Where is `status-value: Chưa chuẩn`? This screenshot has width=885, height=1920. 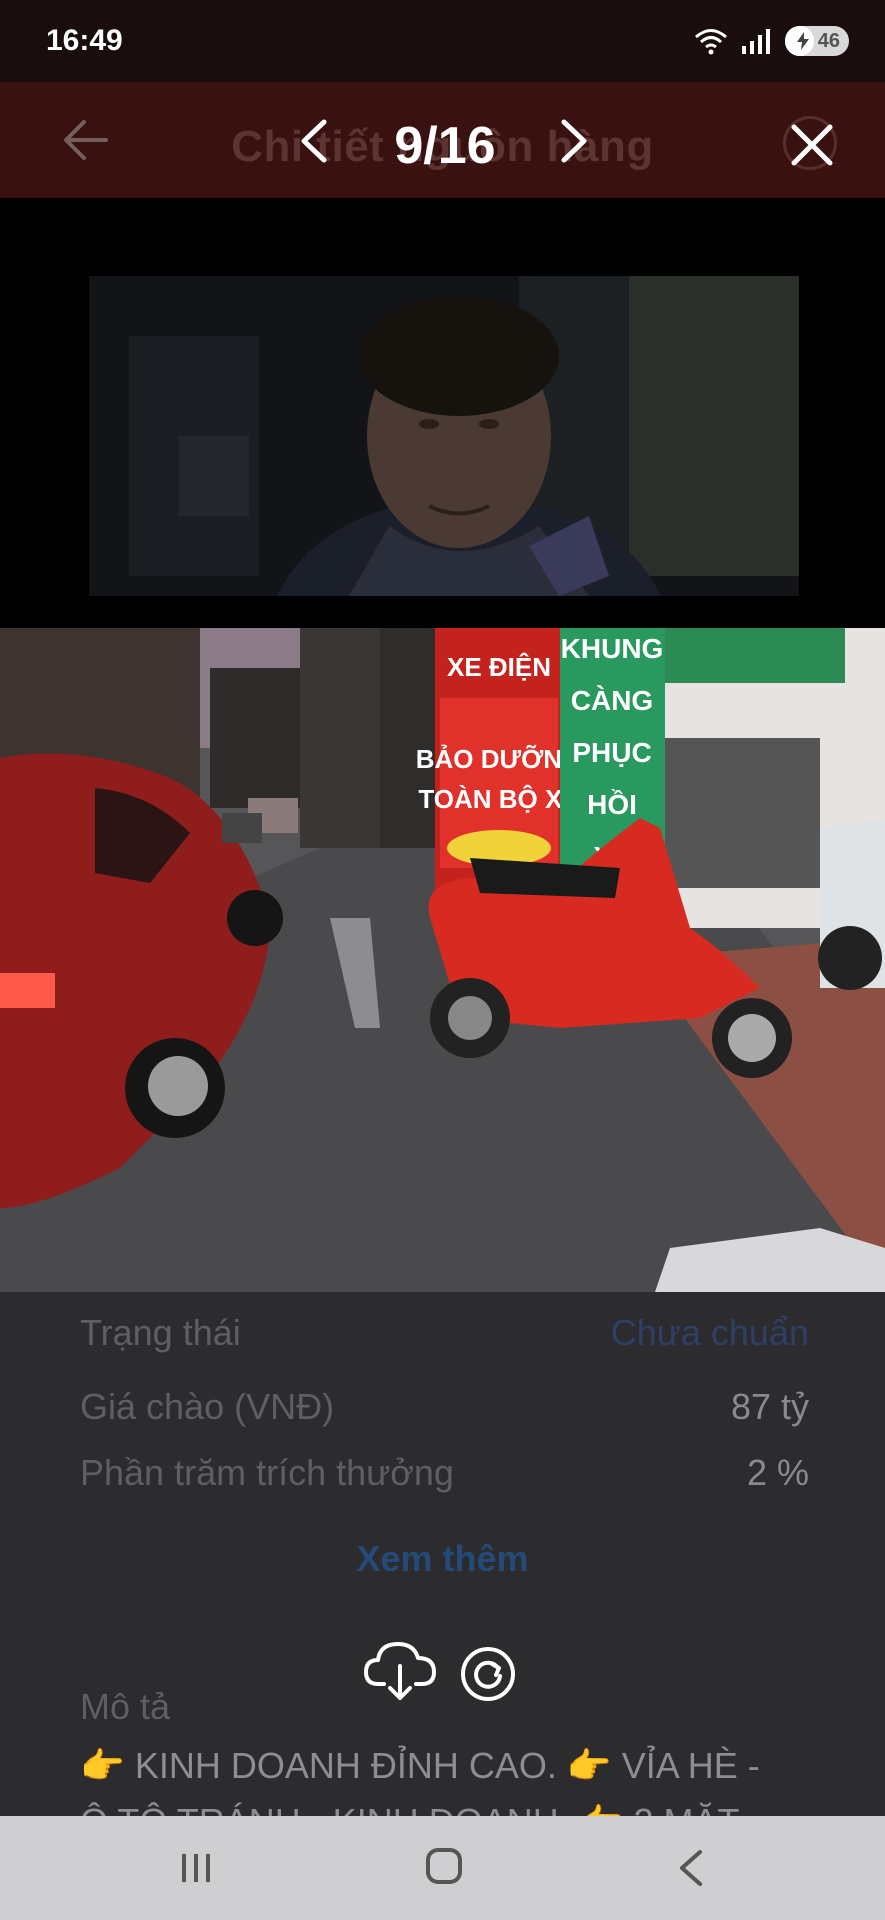 status-value: Chưa chuẩn is located at coordinates (709, 1332).